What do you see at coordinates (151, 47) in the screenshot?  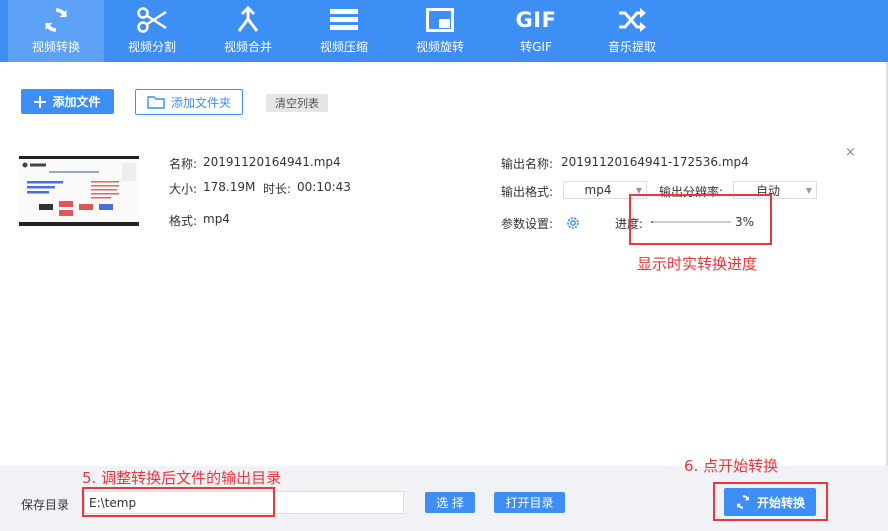 I see `tab-label: 视频分割` at bounding box center [151, 47].